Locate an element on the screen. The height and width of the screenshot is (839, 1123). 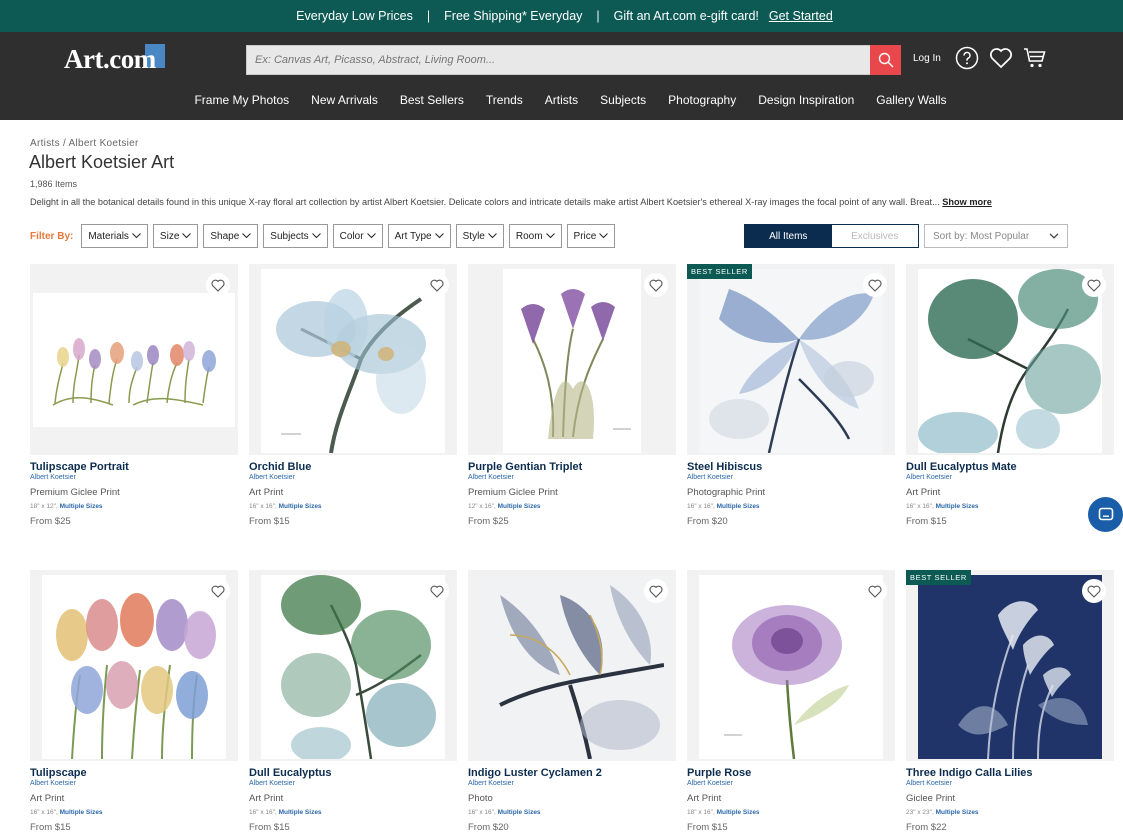
nav-frame-my-photos: Frame My Photos is located at coordinates (241, 100).